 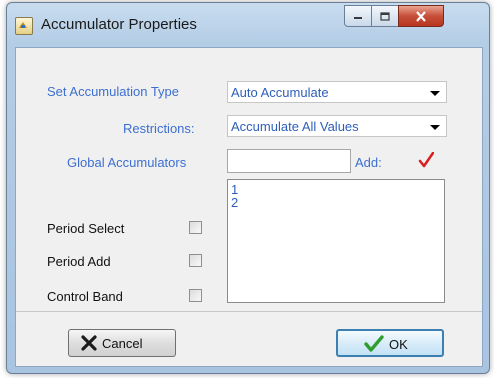 I want to click on period-add-checkbox, so click(x=195, y=260).